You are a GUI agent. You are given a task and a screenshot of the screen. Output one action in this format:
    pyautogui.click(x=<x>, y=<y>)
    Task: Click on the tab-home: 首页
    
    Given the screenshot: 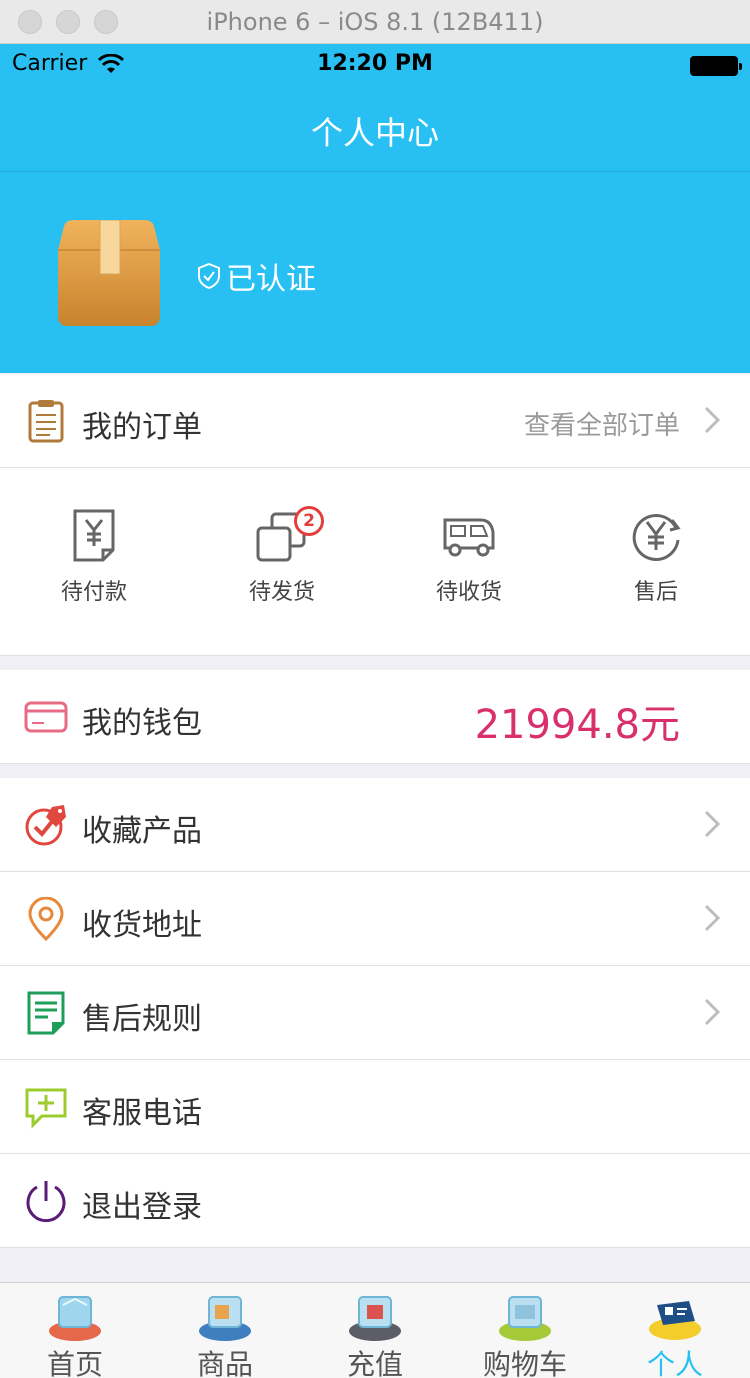 What is the action you would take?
    pyautogui.click(x=75, y=1330)
    